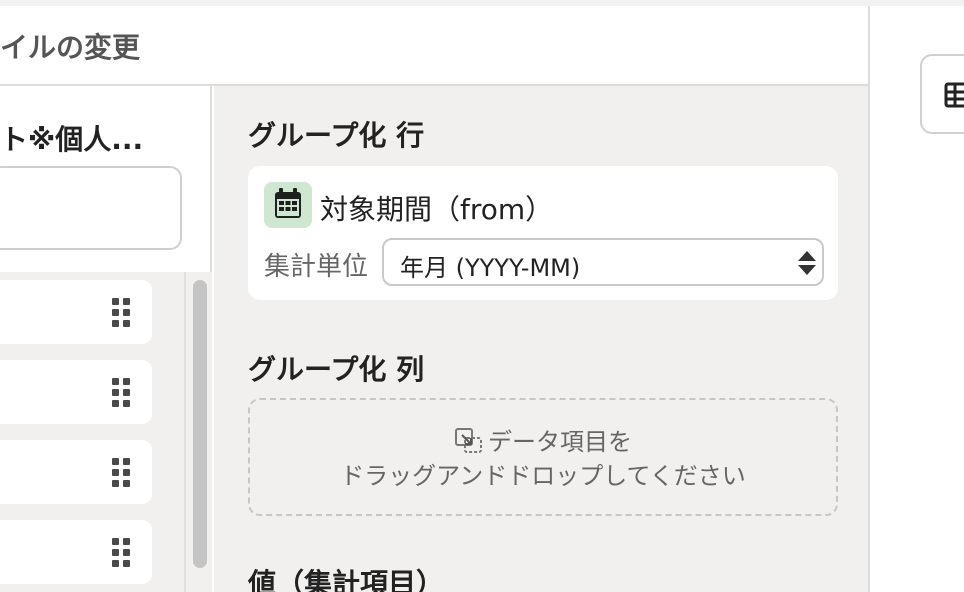 This screenshot has width=964, height=592. I want to click on data-item-list, so click(106, 432).